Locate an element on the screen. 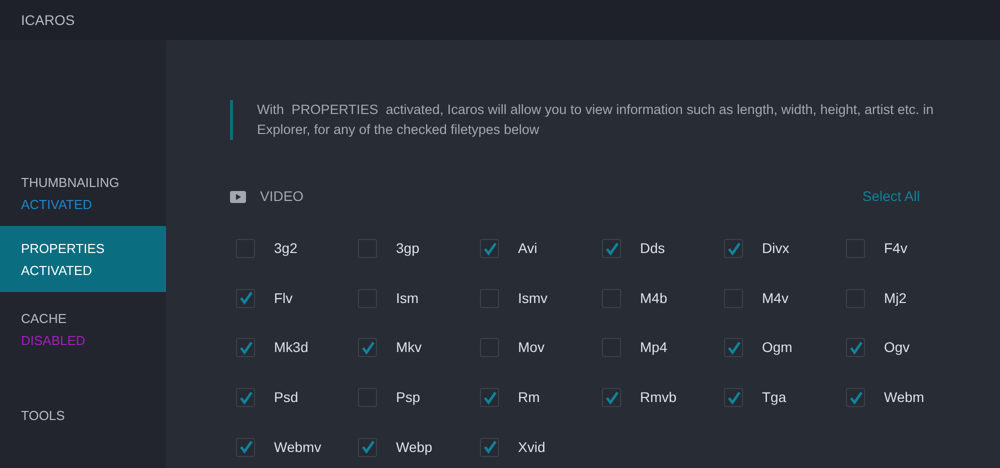  sidebar-item-label: CACHE is located at coordinates (44, 318).